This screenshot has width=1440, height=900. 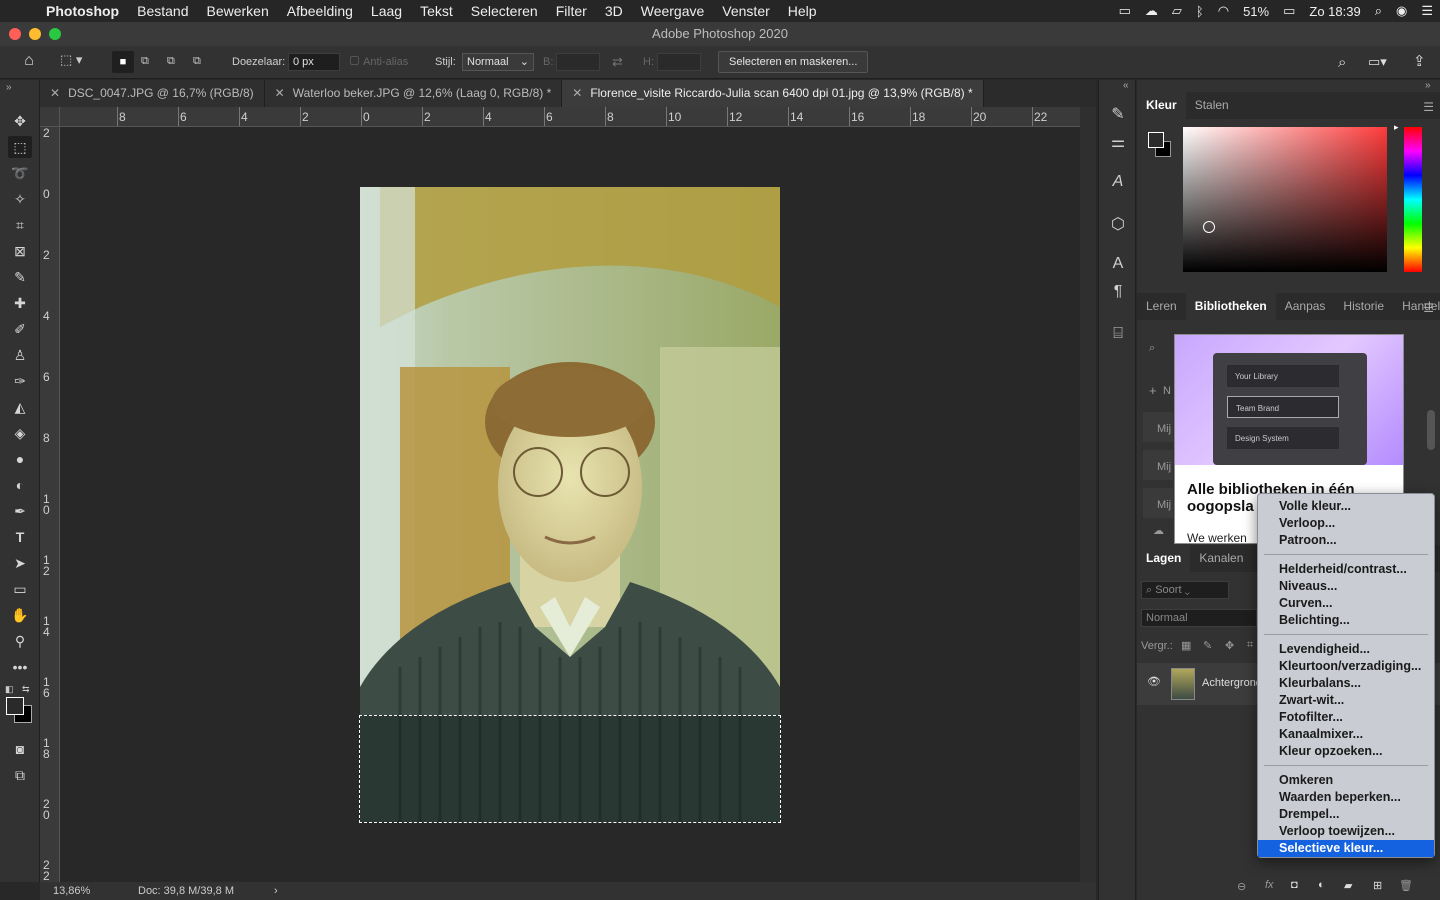 I want to click on marquee-tool-icon: ⬚, so click(x=20, y=147).